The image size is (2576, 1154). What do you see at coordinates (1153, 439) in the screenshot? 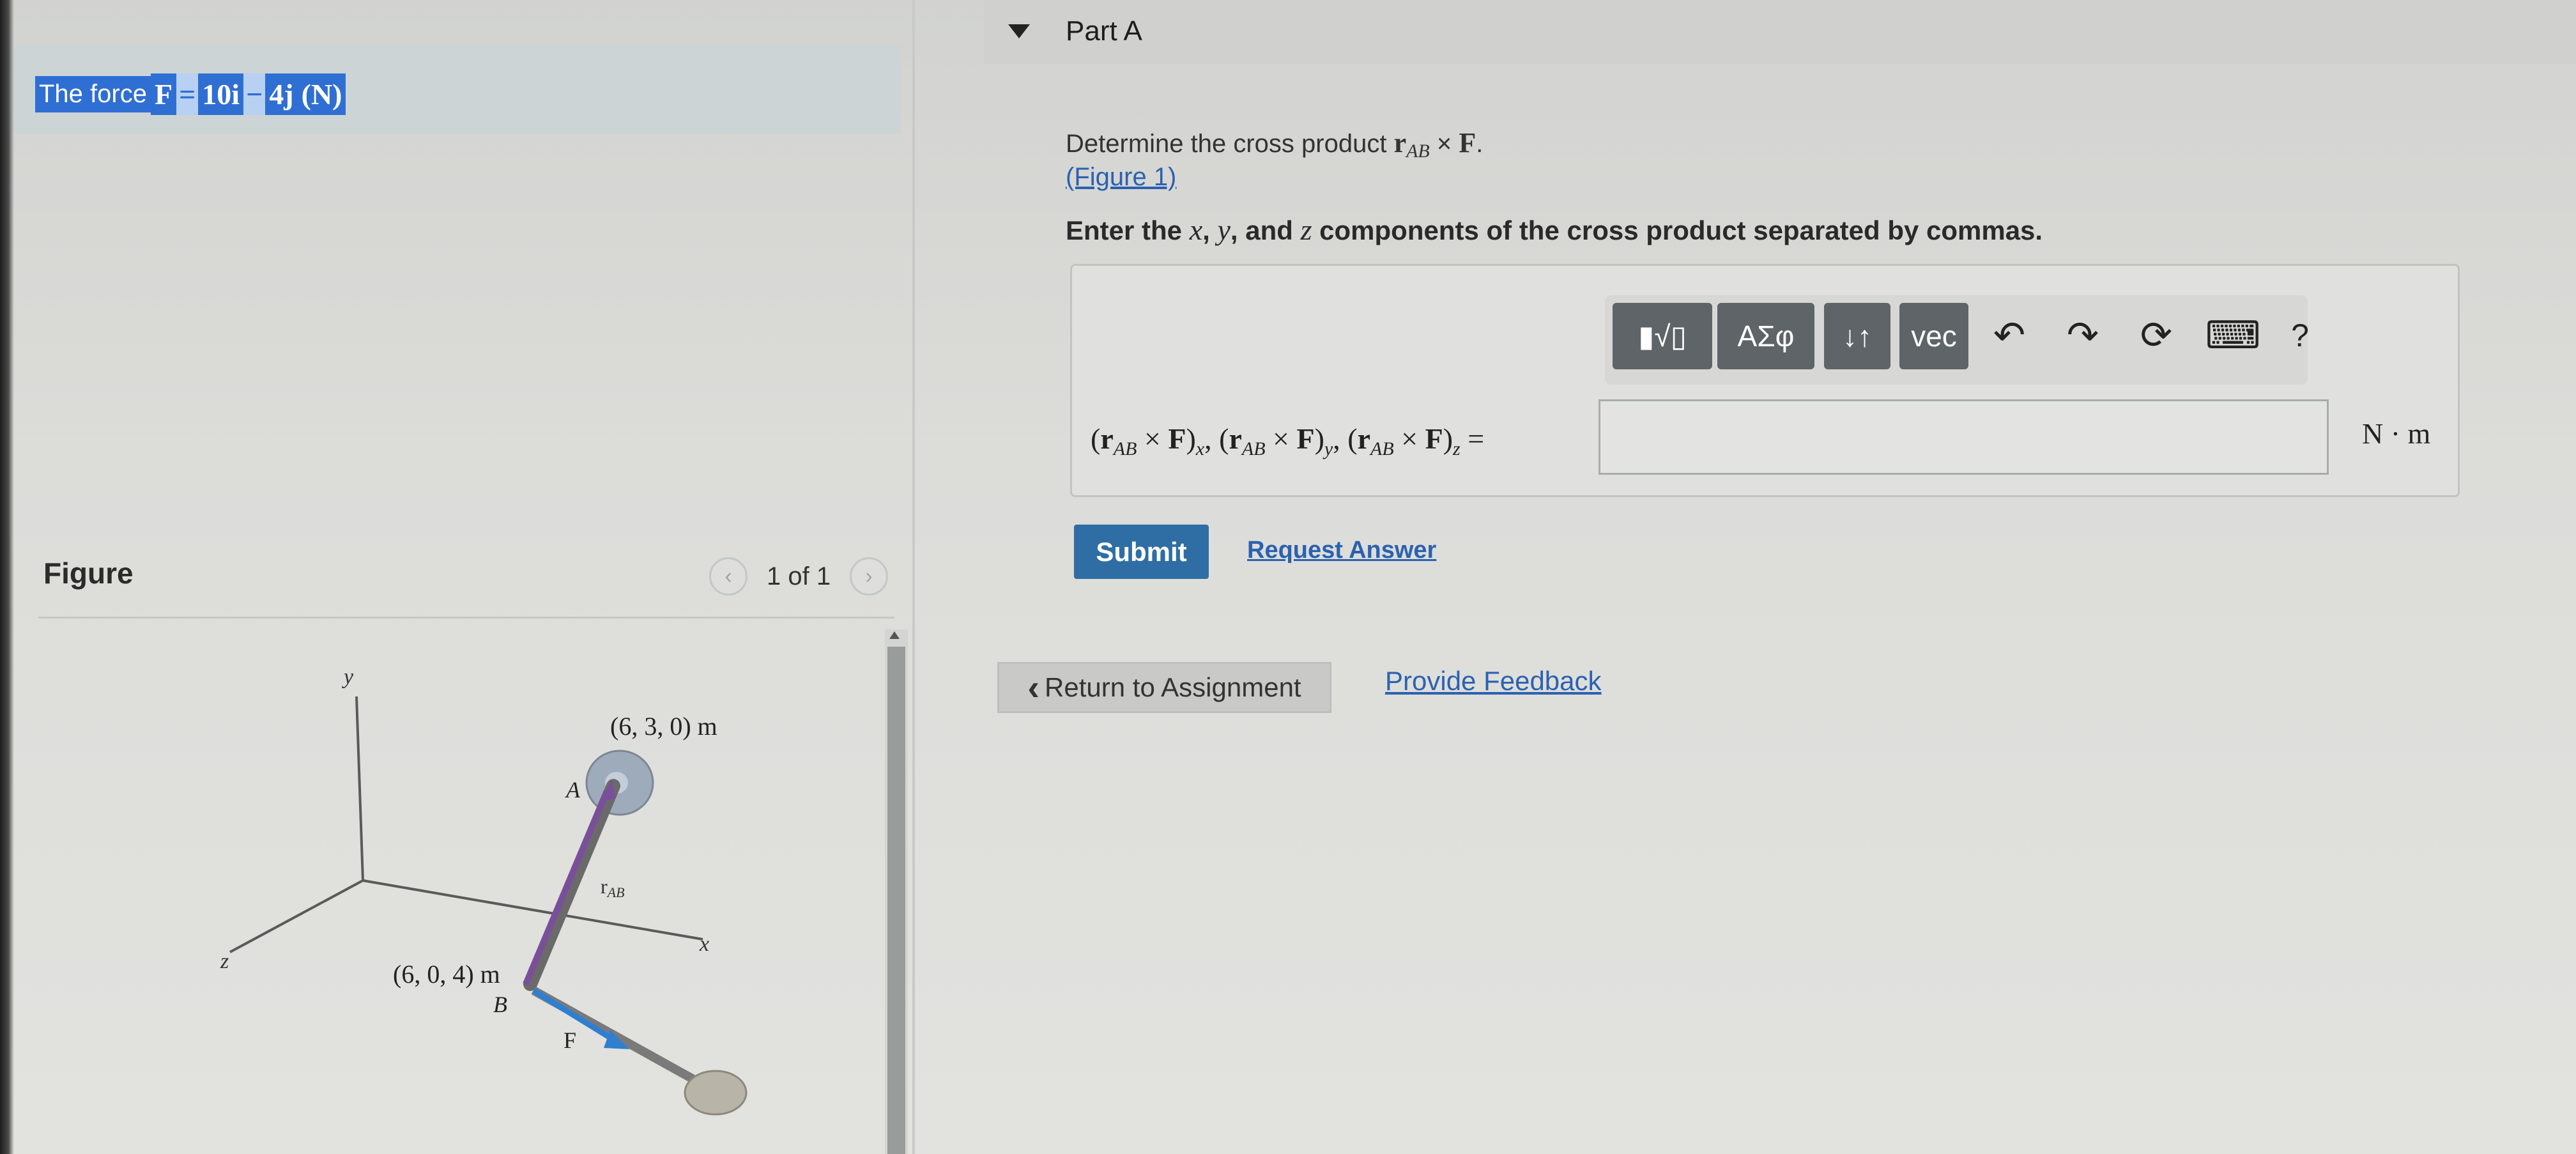
I see `eq-times-x: ×` at bounding box center [1153, 439].